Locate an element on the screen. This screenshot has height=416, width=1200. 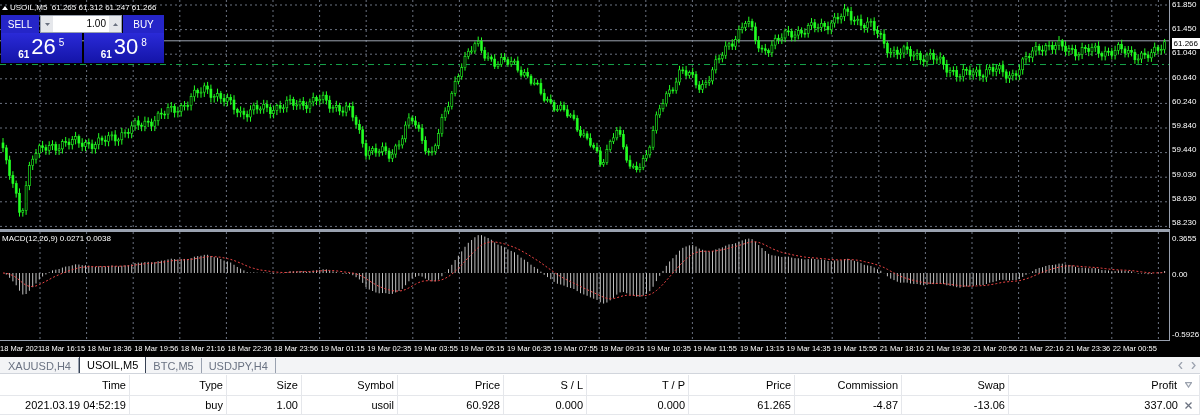
sort-icon is located at coordinates (1188, 385).